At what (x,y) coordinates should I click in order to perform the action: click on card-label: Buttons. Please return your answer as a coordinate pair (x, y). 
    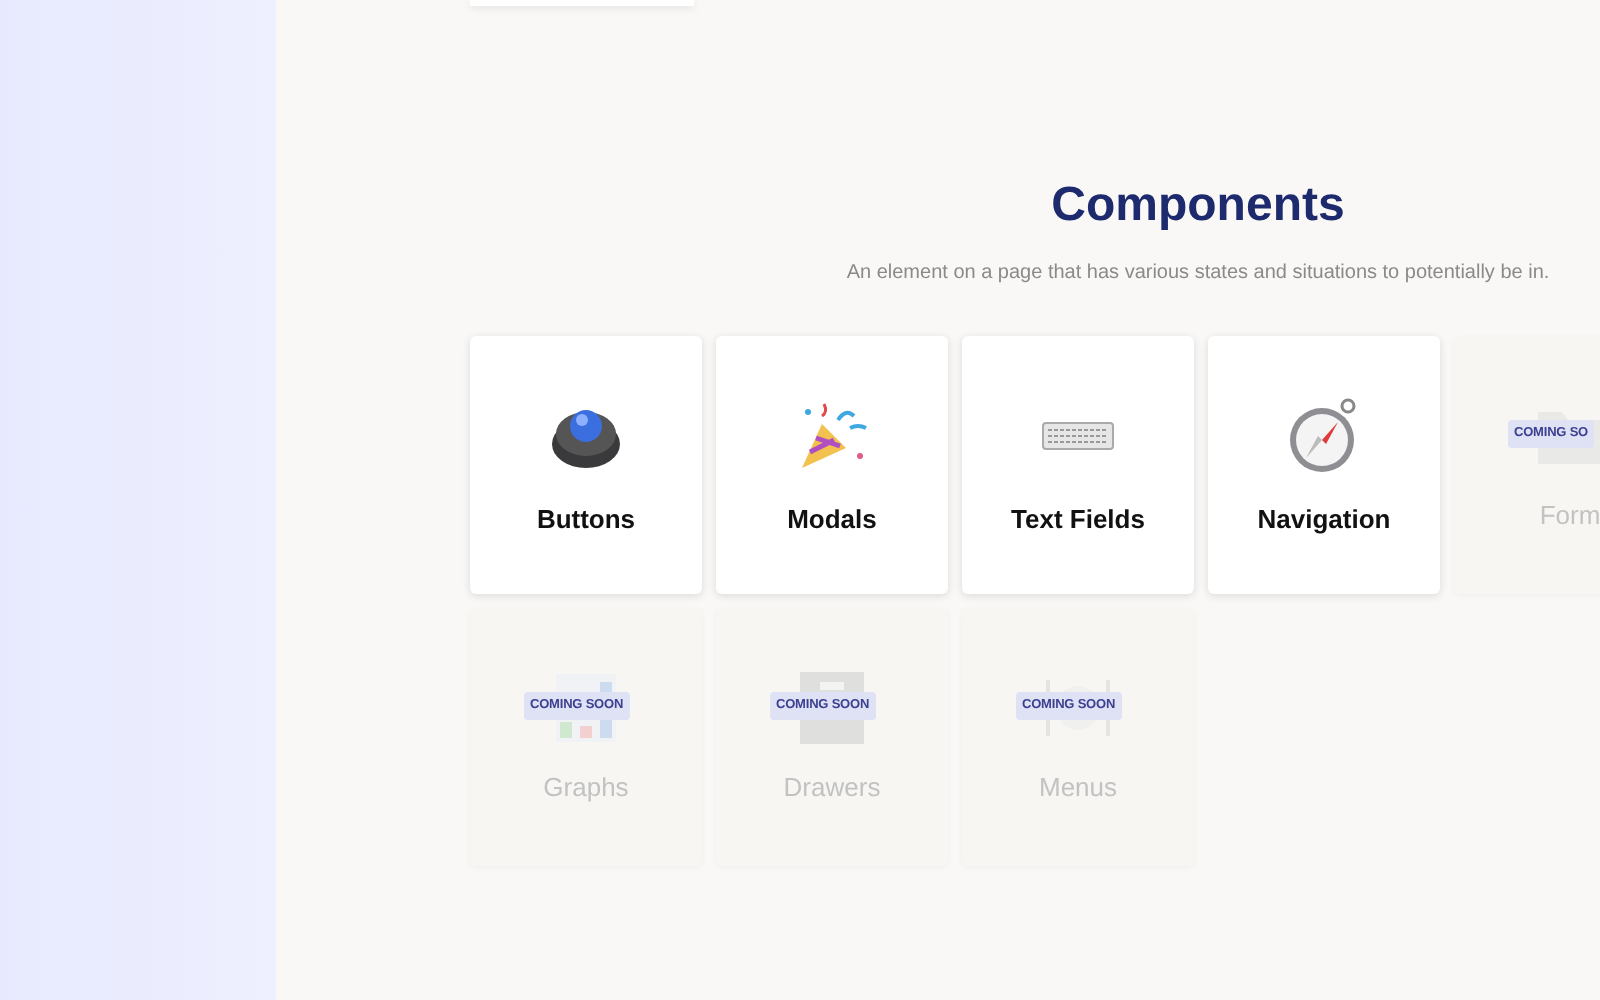
    Looking at the image, I should click on (586, 520).